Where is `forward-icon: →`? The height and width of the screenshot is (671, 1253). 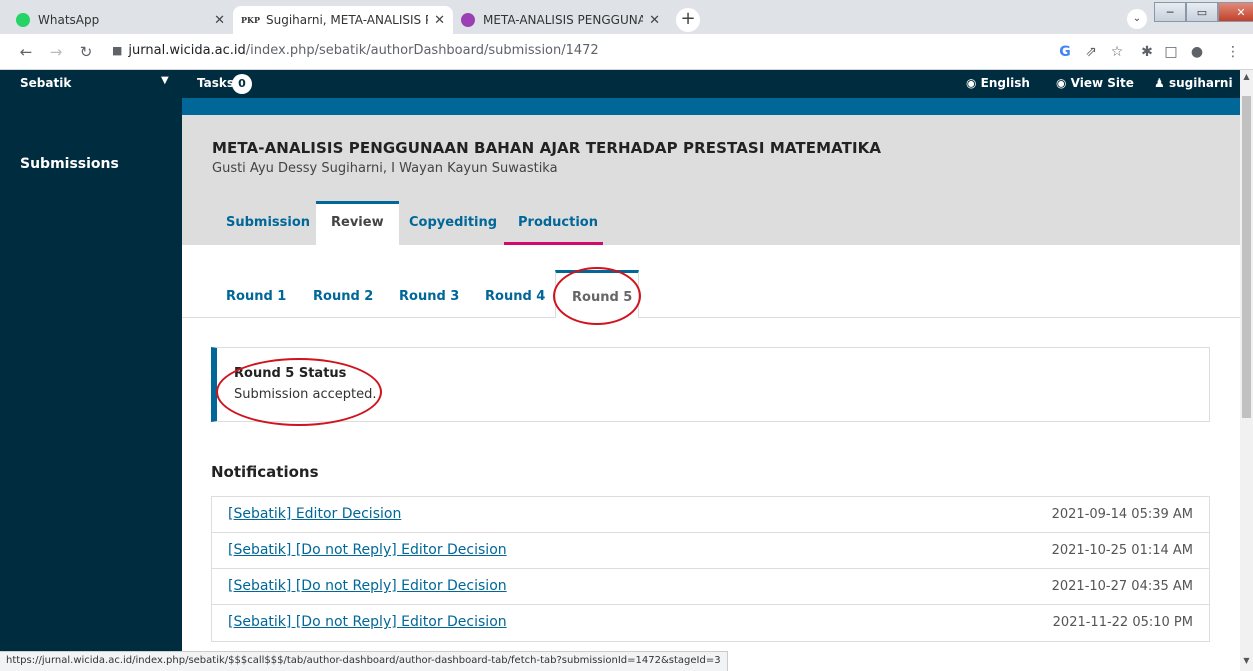
forward-icon: → is located at coordinates (56, 52).